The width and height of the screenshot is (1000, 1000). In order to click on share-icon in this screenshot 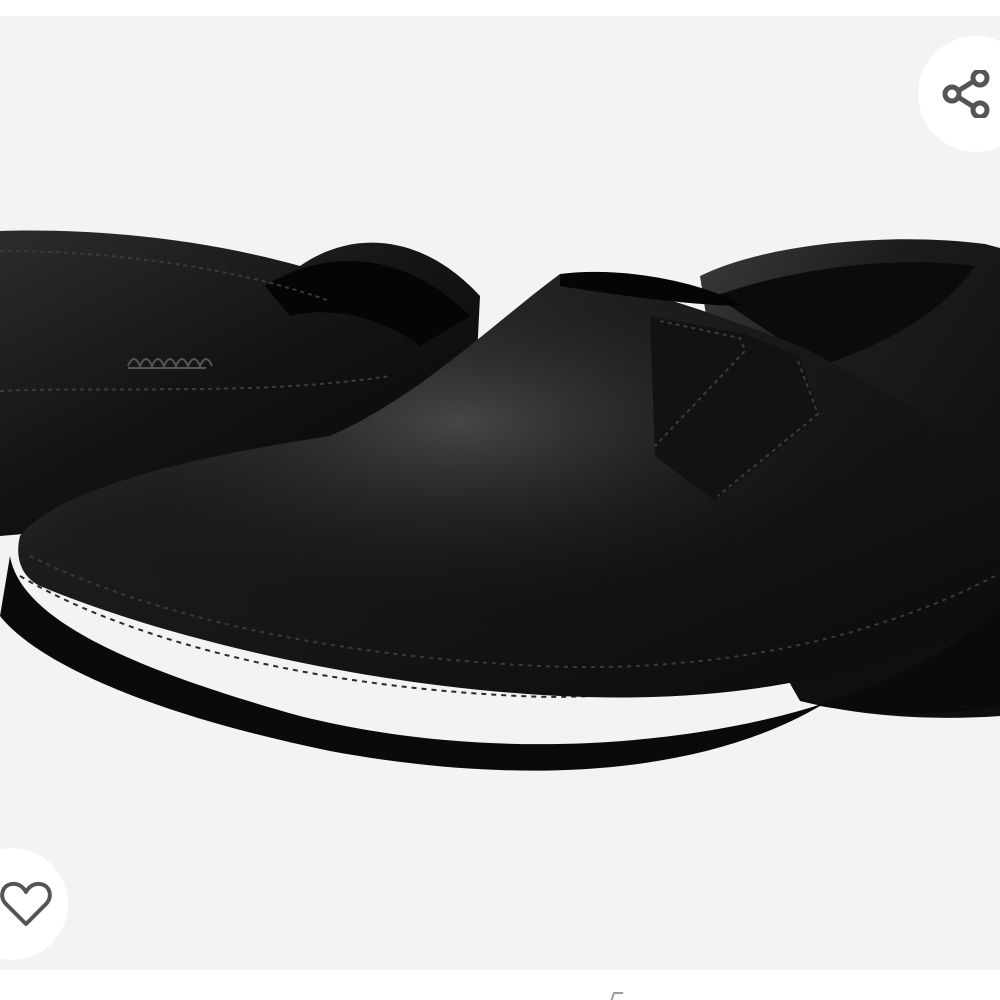, I will do `click(966, 94)`.